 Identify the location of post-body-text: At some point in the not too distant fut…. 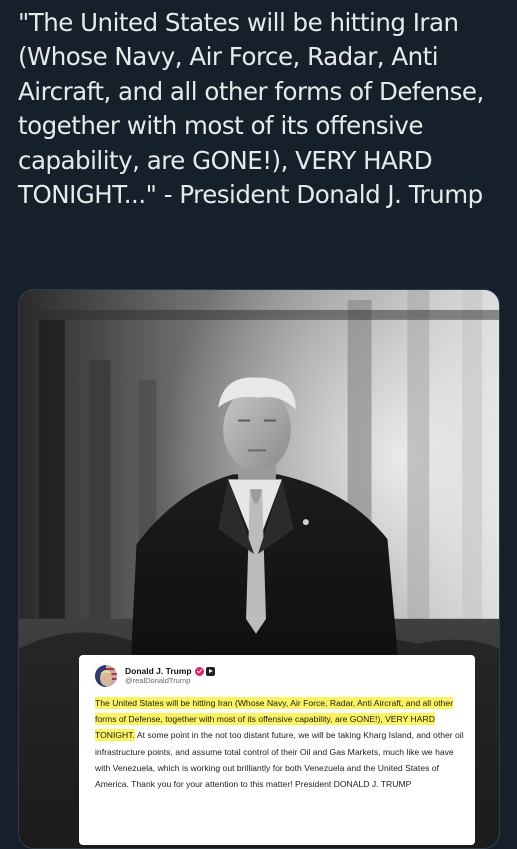
(279, 760).